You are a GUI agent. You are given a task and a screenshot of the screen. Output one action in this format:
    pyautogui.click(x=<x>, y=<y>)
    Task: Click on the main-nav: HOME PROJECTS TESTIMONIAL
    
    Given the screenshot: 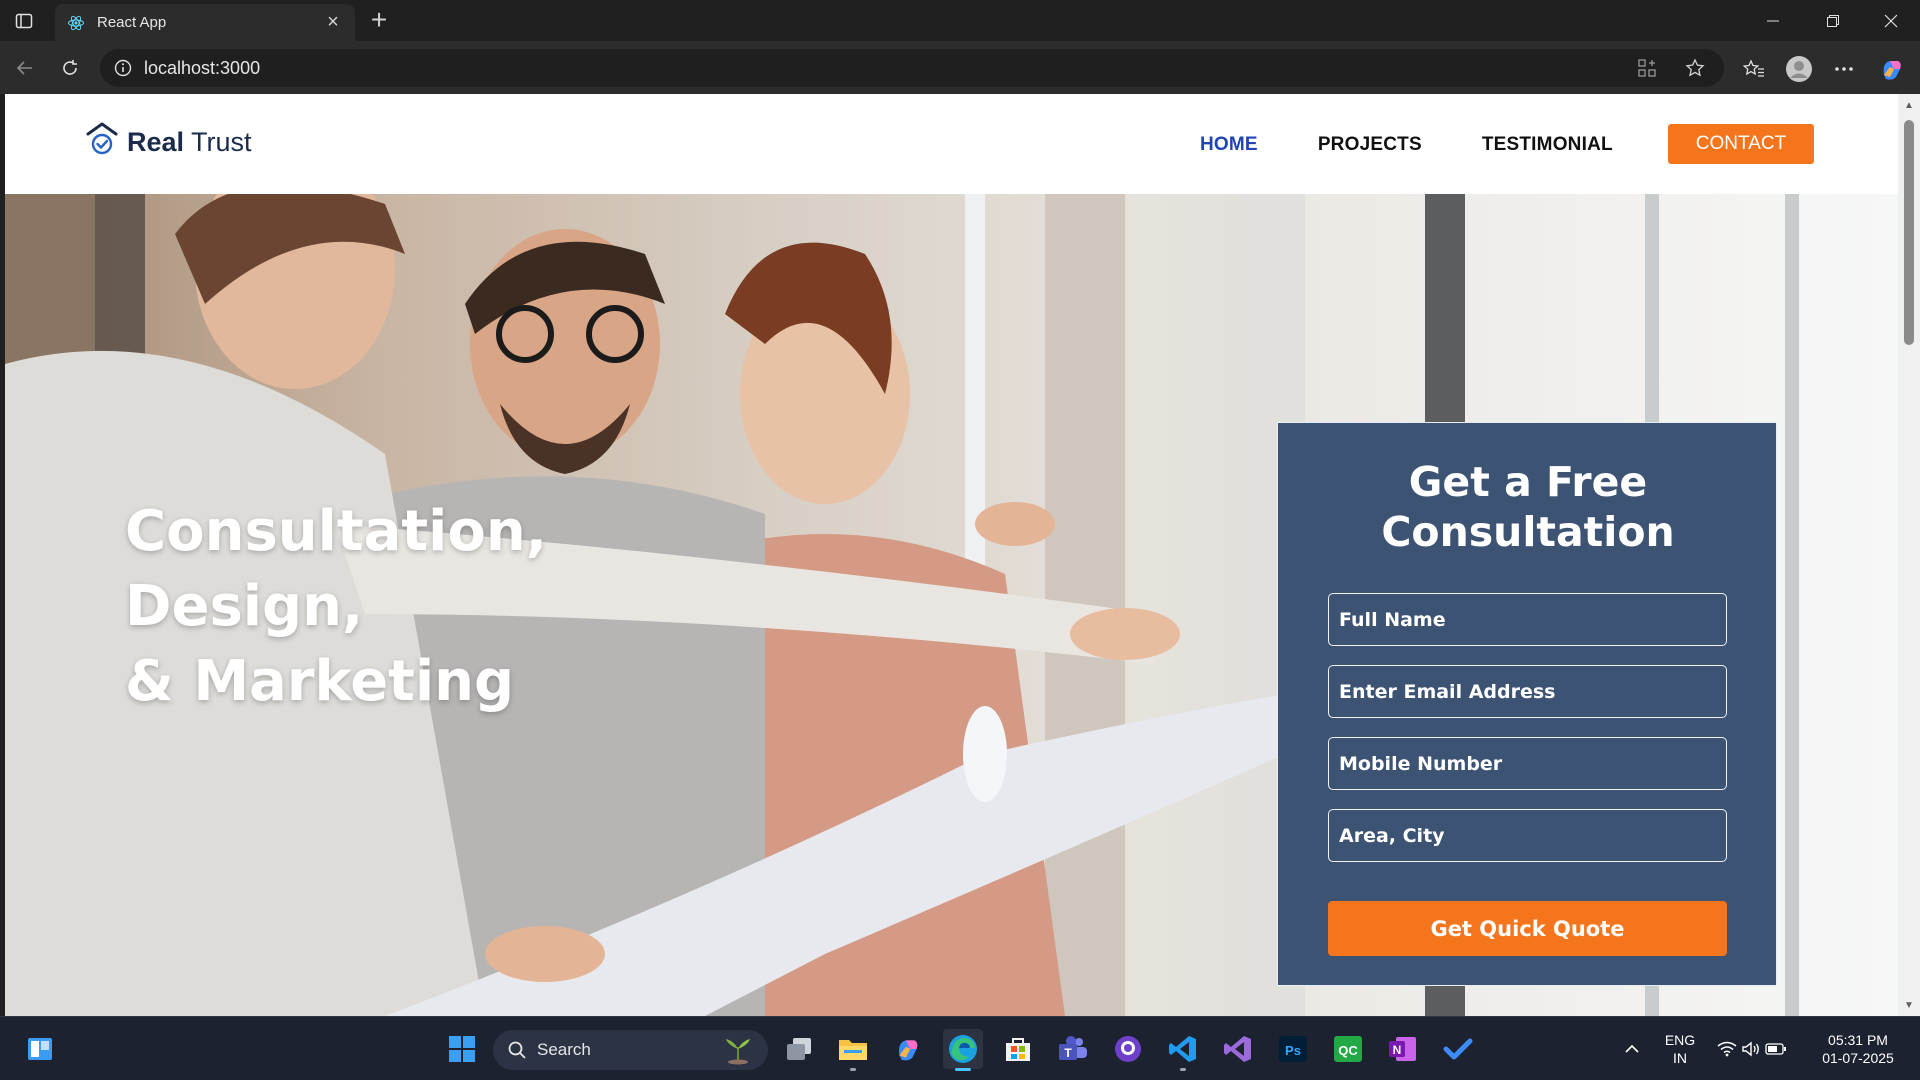 What is the action you would take?
    pyautogui.click(x=1436, y=145)
    